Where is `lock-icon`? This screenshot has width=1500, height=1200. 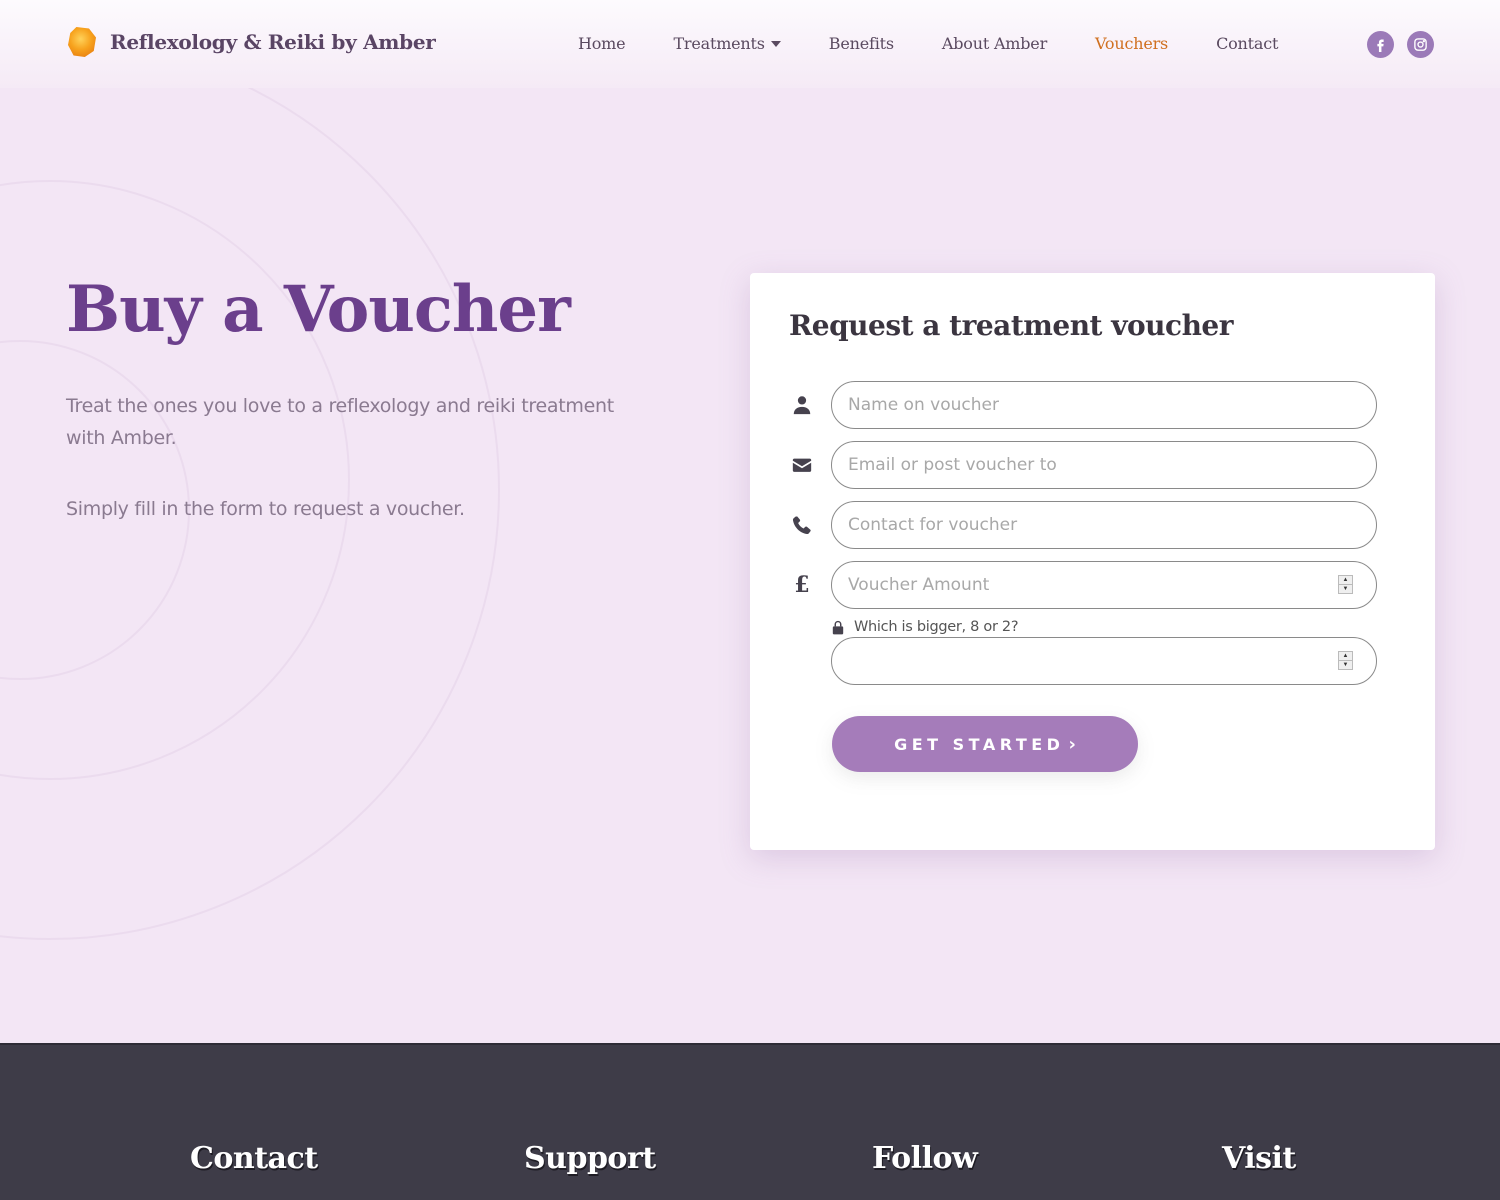
lock-icon is located at coordinates (838, 627).